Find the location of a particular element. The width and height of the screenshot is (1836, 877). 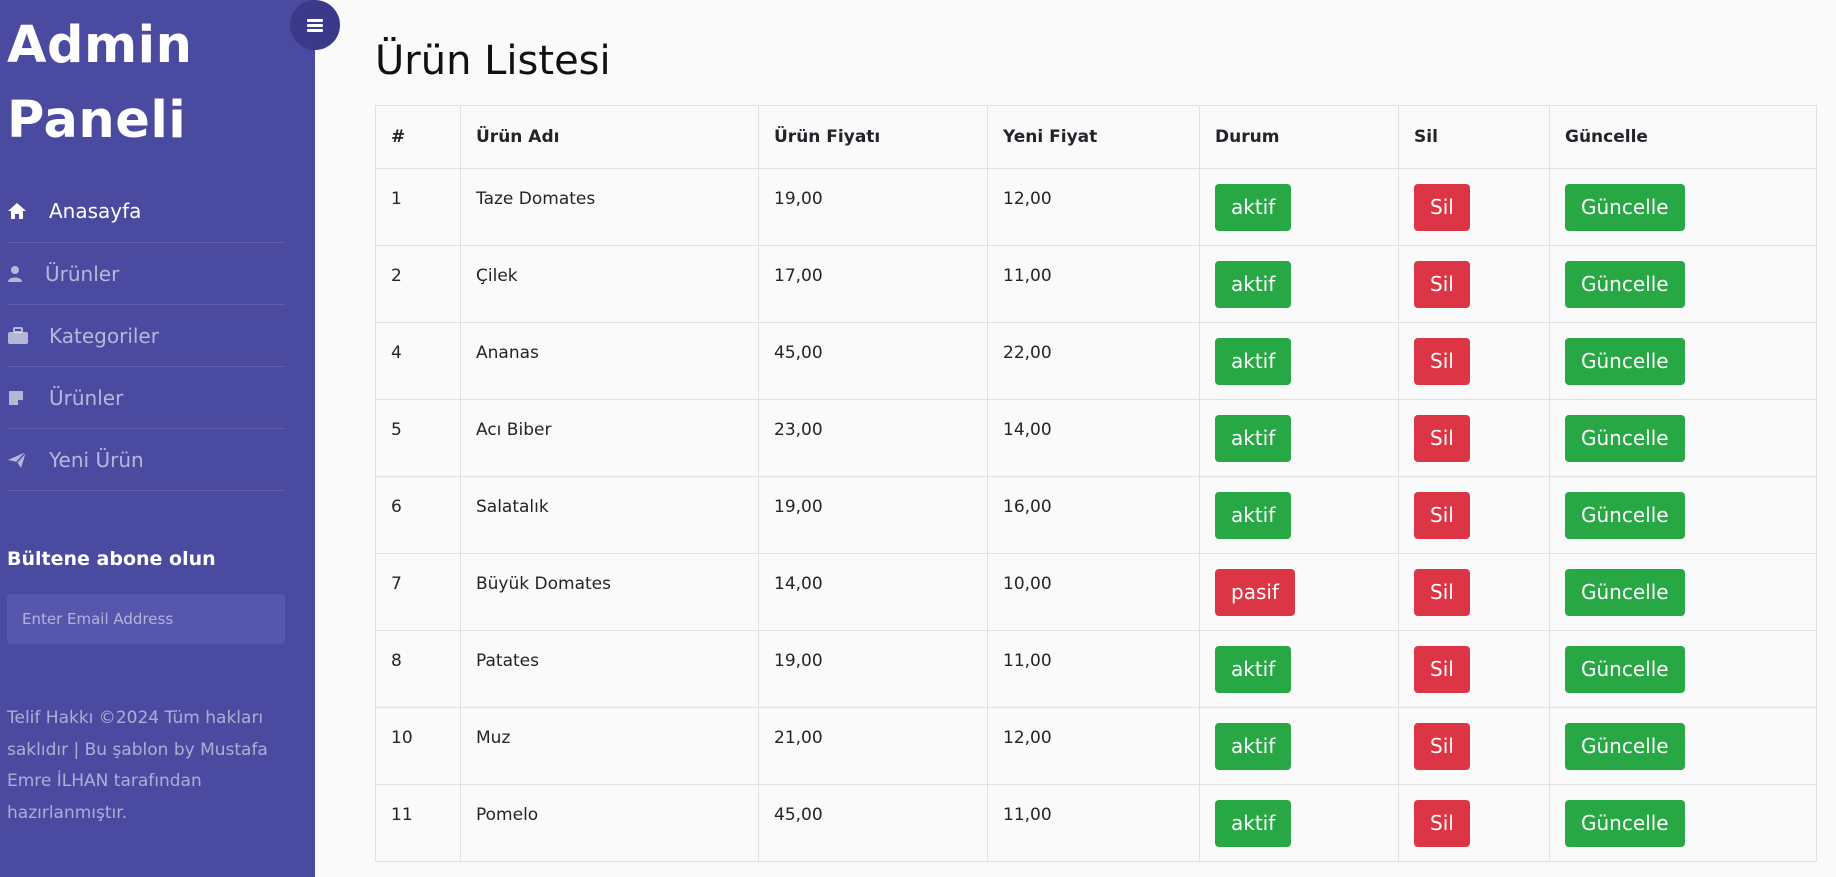

cell-id: 5 is located at coordinates (418, 438).